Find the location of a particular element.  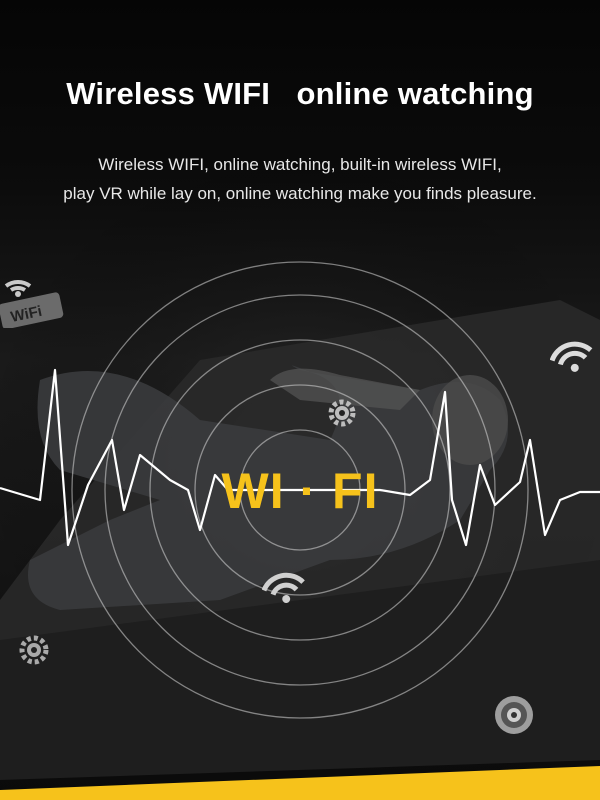

wifi-center-label: WI · FI is located at coordinates (300, 491).